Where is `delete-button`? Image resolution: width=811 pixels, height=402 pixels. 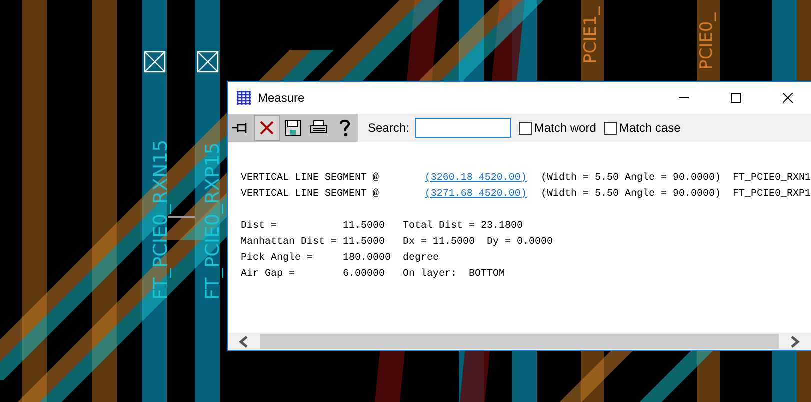 delete-button is located at coordinates (267, 128).